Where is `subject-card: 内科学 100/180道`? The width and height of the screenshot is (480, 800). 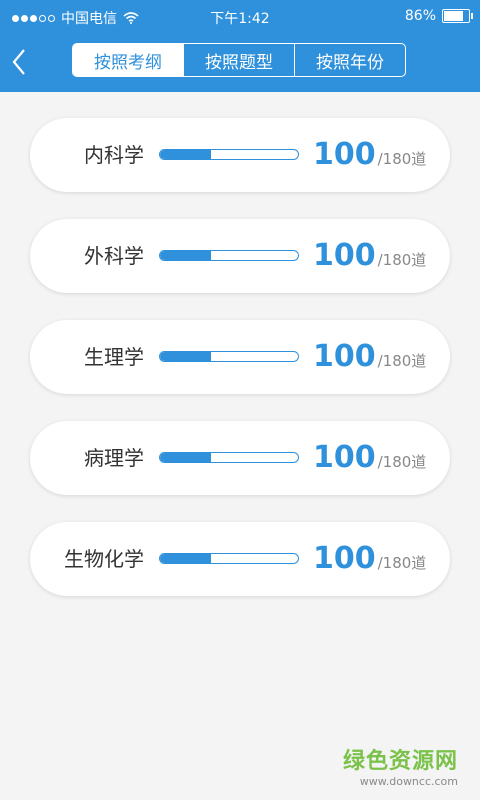 subject-card: 内科学 100/180道 is located at coordinates (240, 155).